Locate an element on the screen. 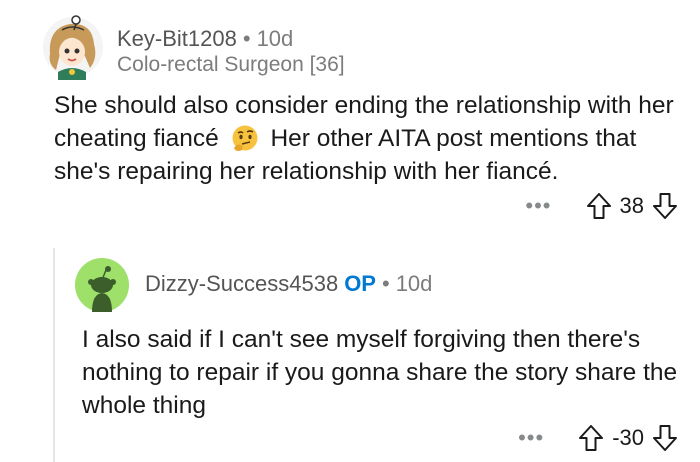  reply-actions: ••• -30 is located at coordinates (598, 438).